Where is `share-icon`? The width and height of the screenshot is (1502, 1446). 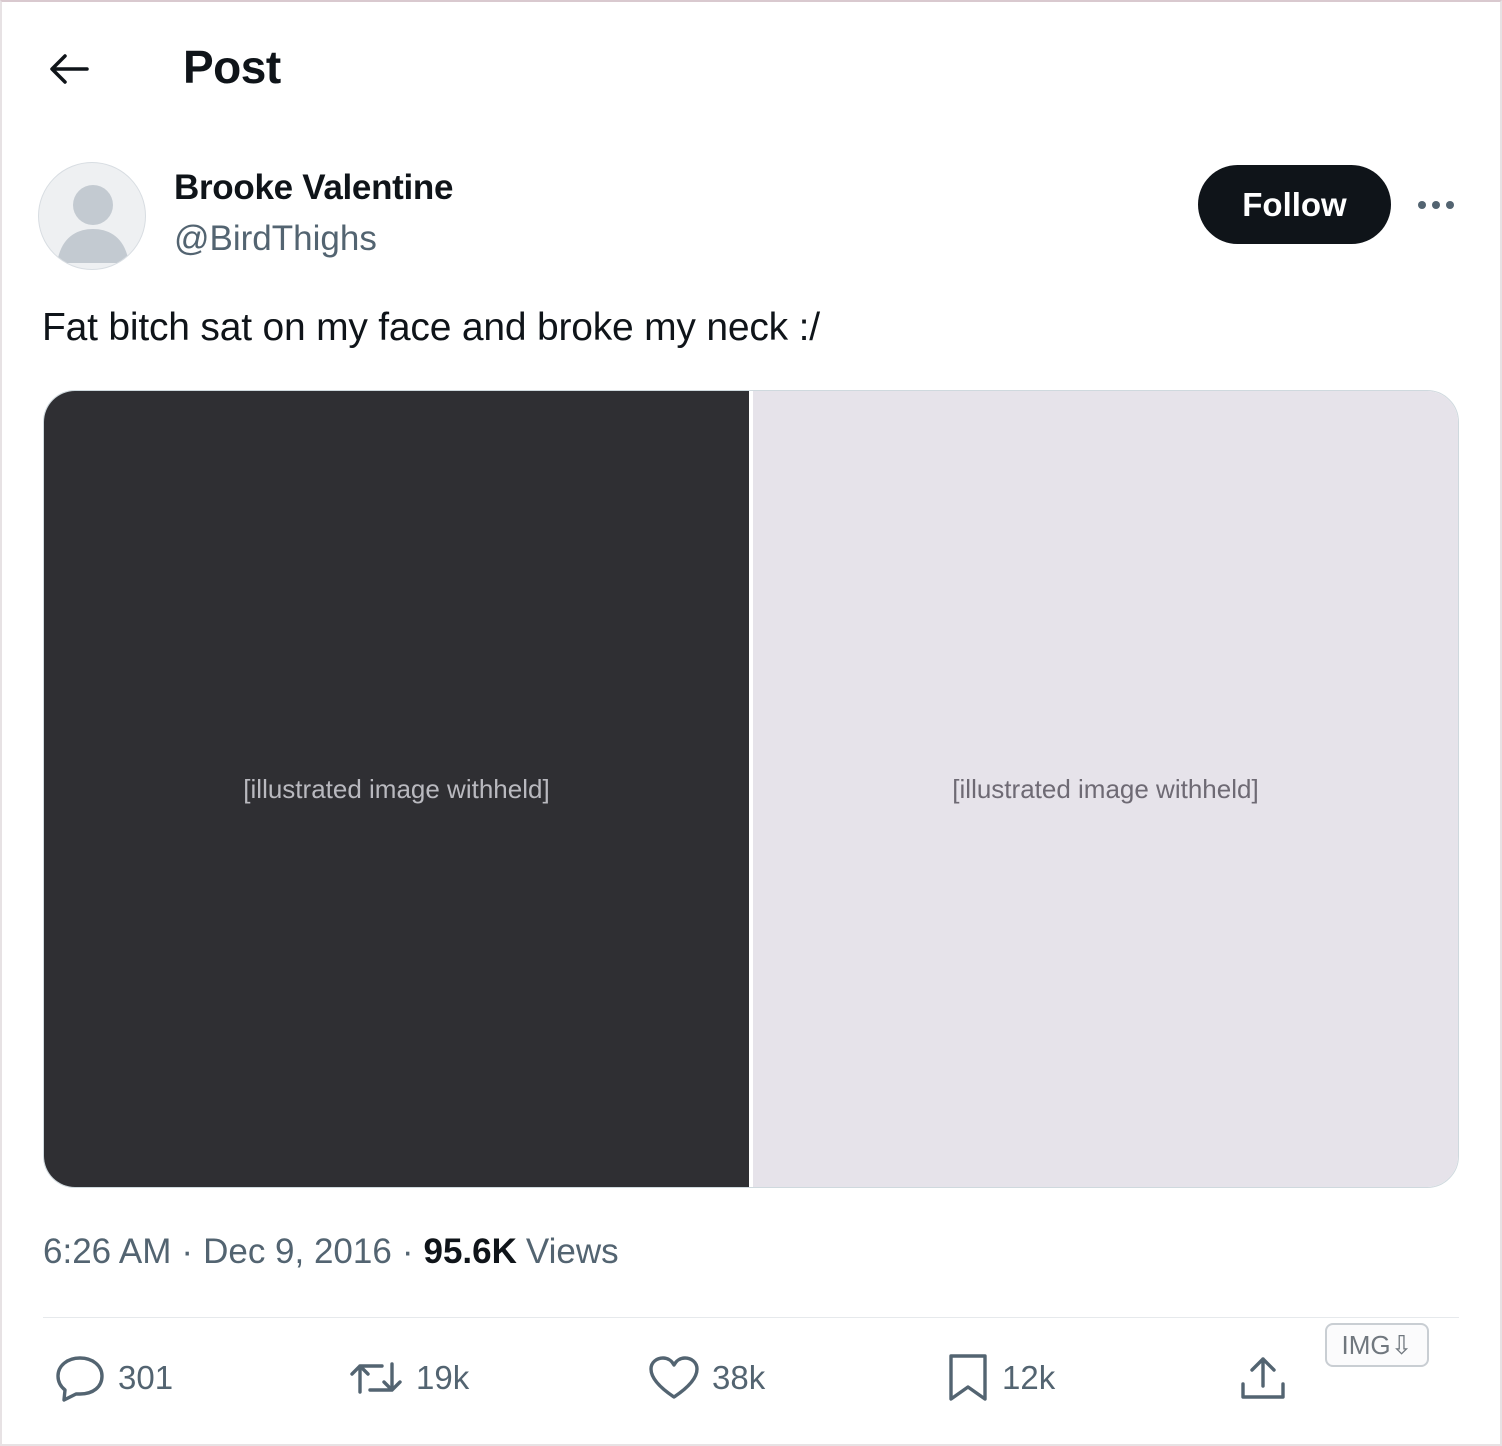 share-icon is located at coordinates (1263, 1378).